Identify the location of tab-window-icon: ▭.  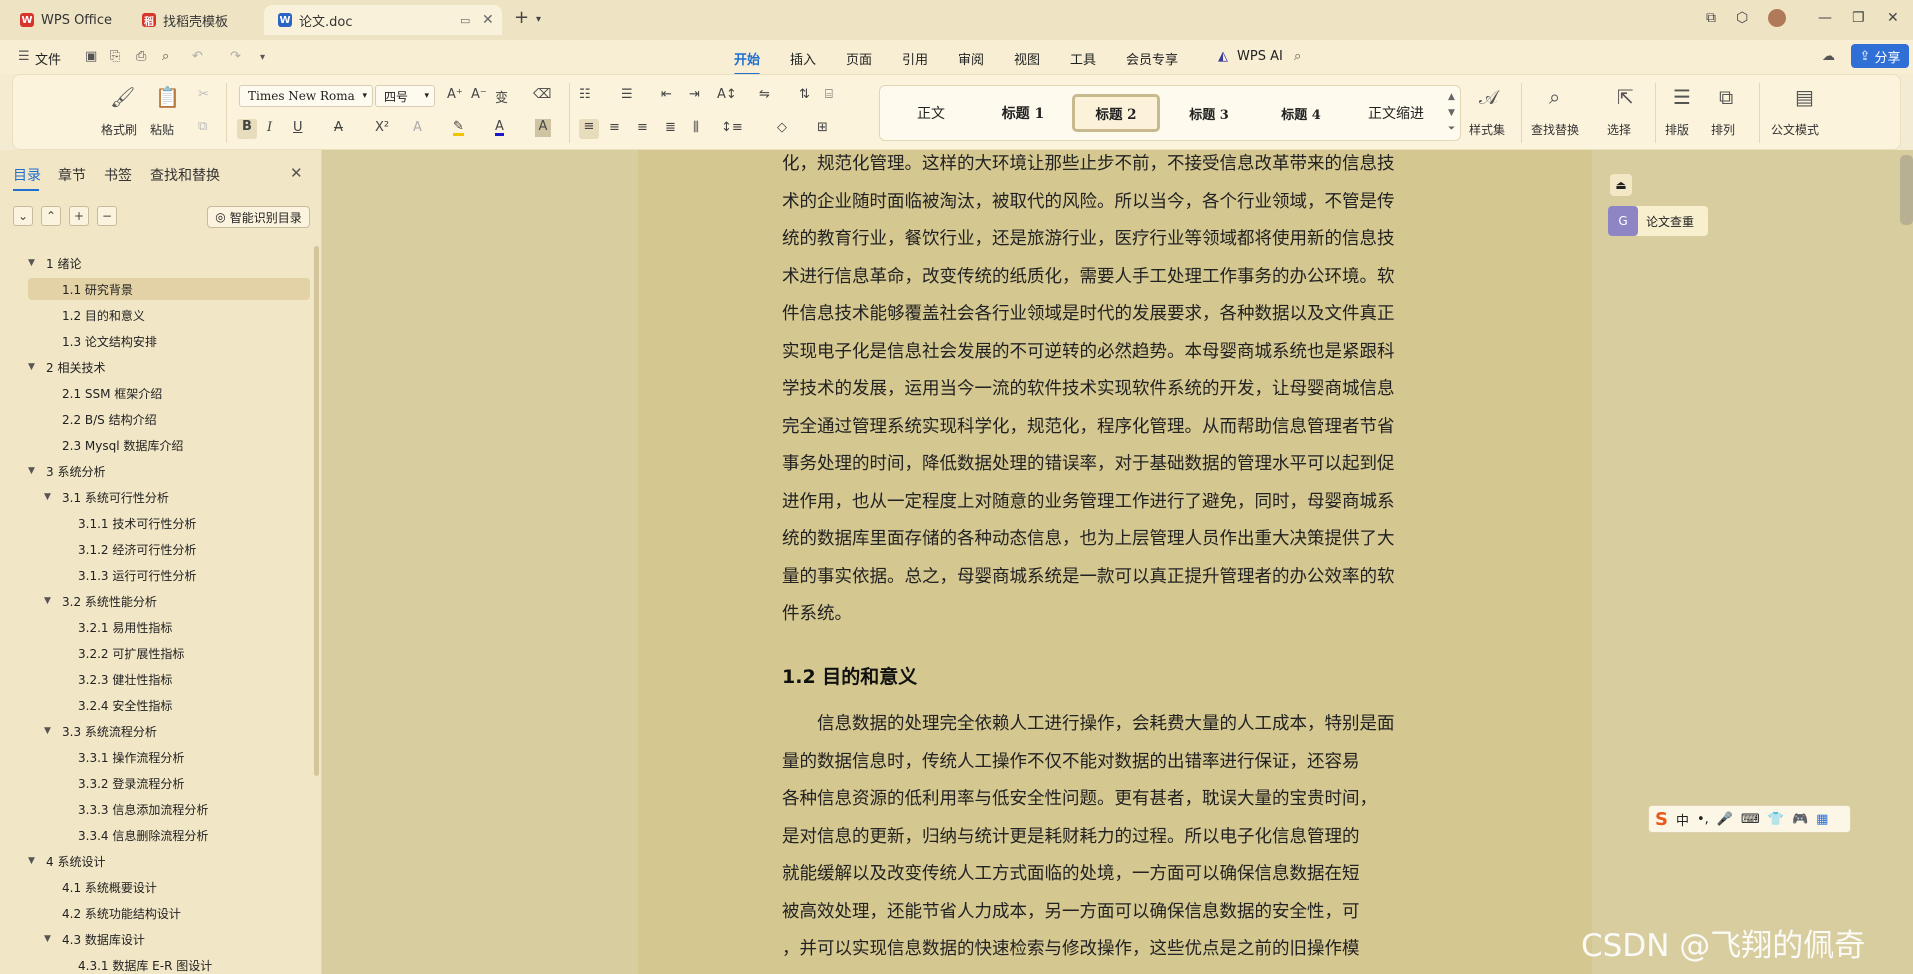
(465, 20).